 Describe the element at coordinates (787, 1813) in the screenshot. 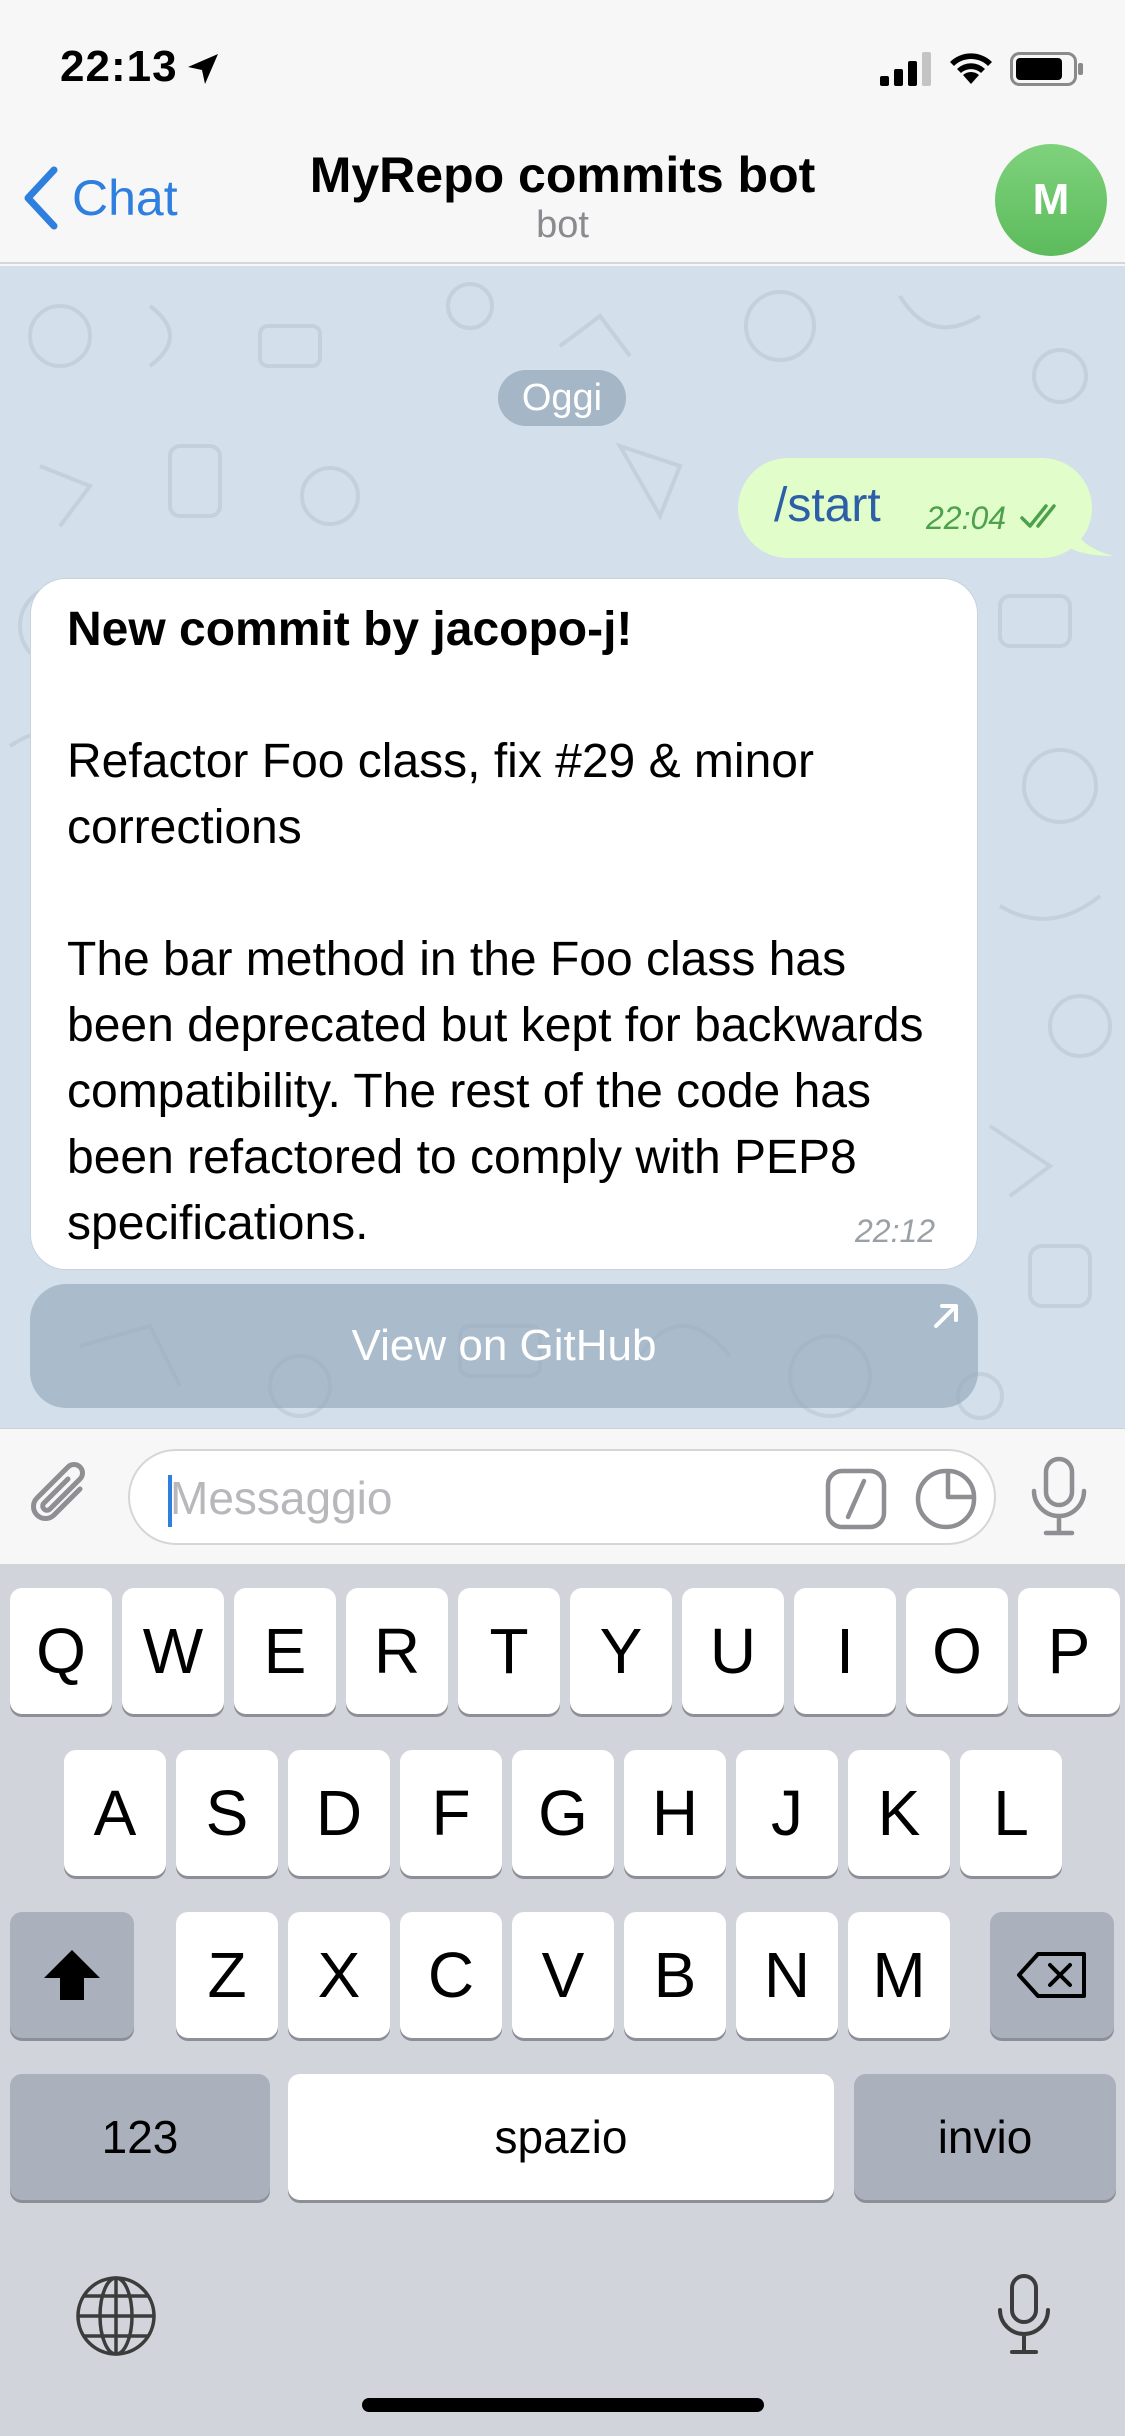

I see `key-j: J` at that location.